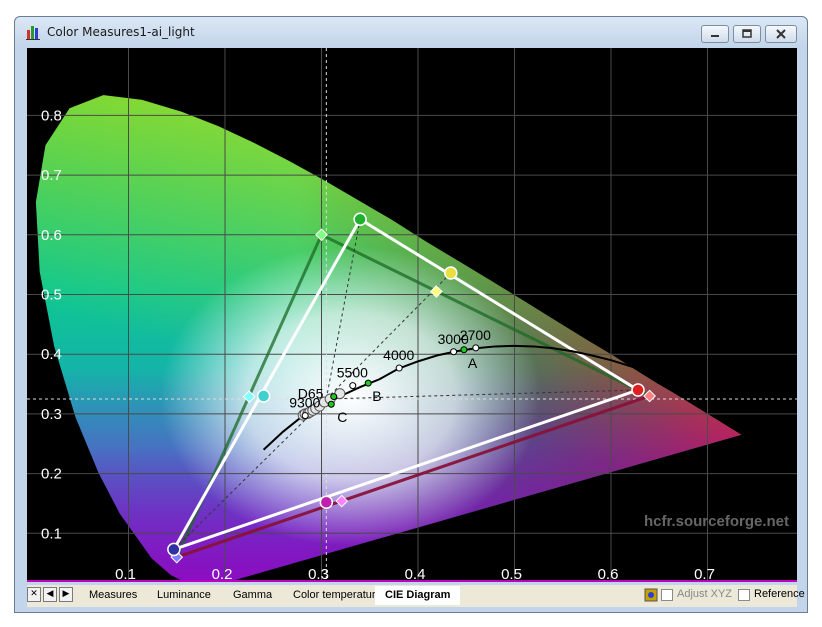 This screenshot has width=822, height=627. Describe the element at coordinates (744, 595) in the screenshot. I see `reference-checkbox` at that location.